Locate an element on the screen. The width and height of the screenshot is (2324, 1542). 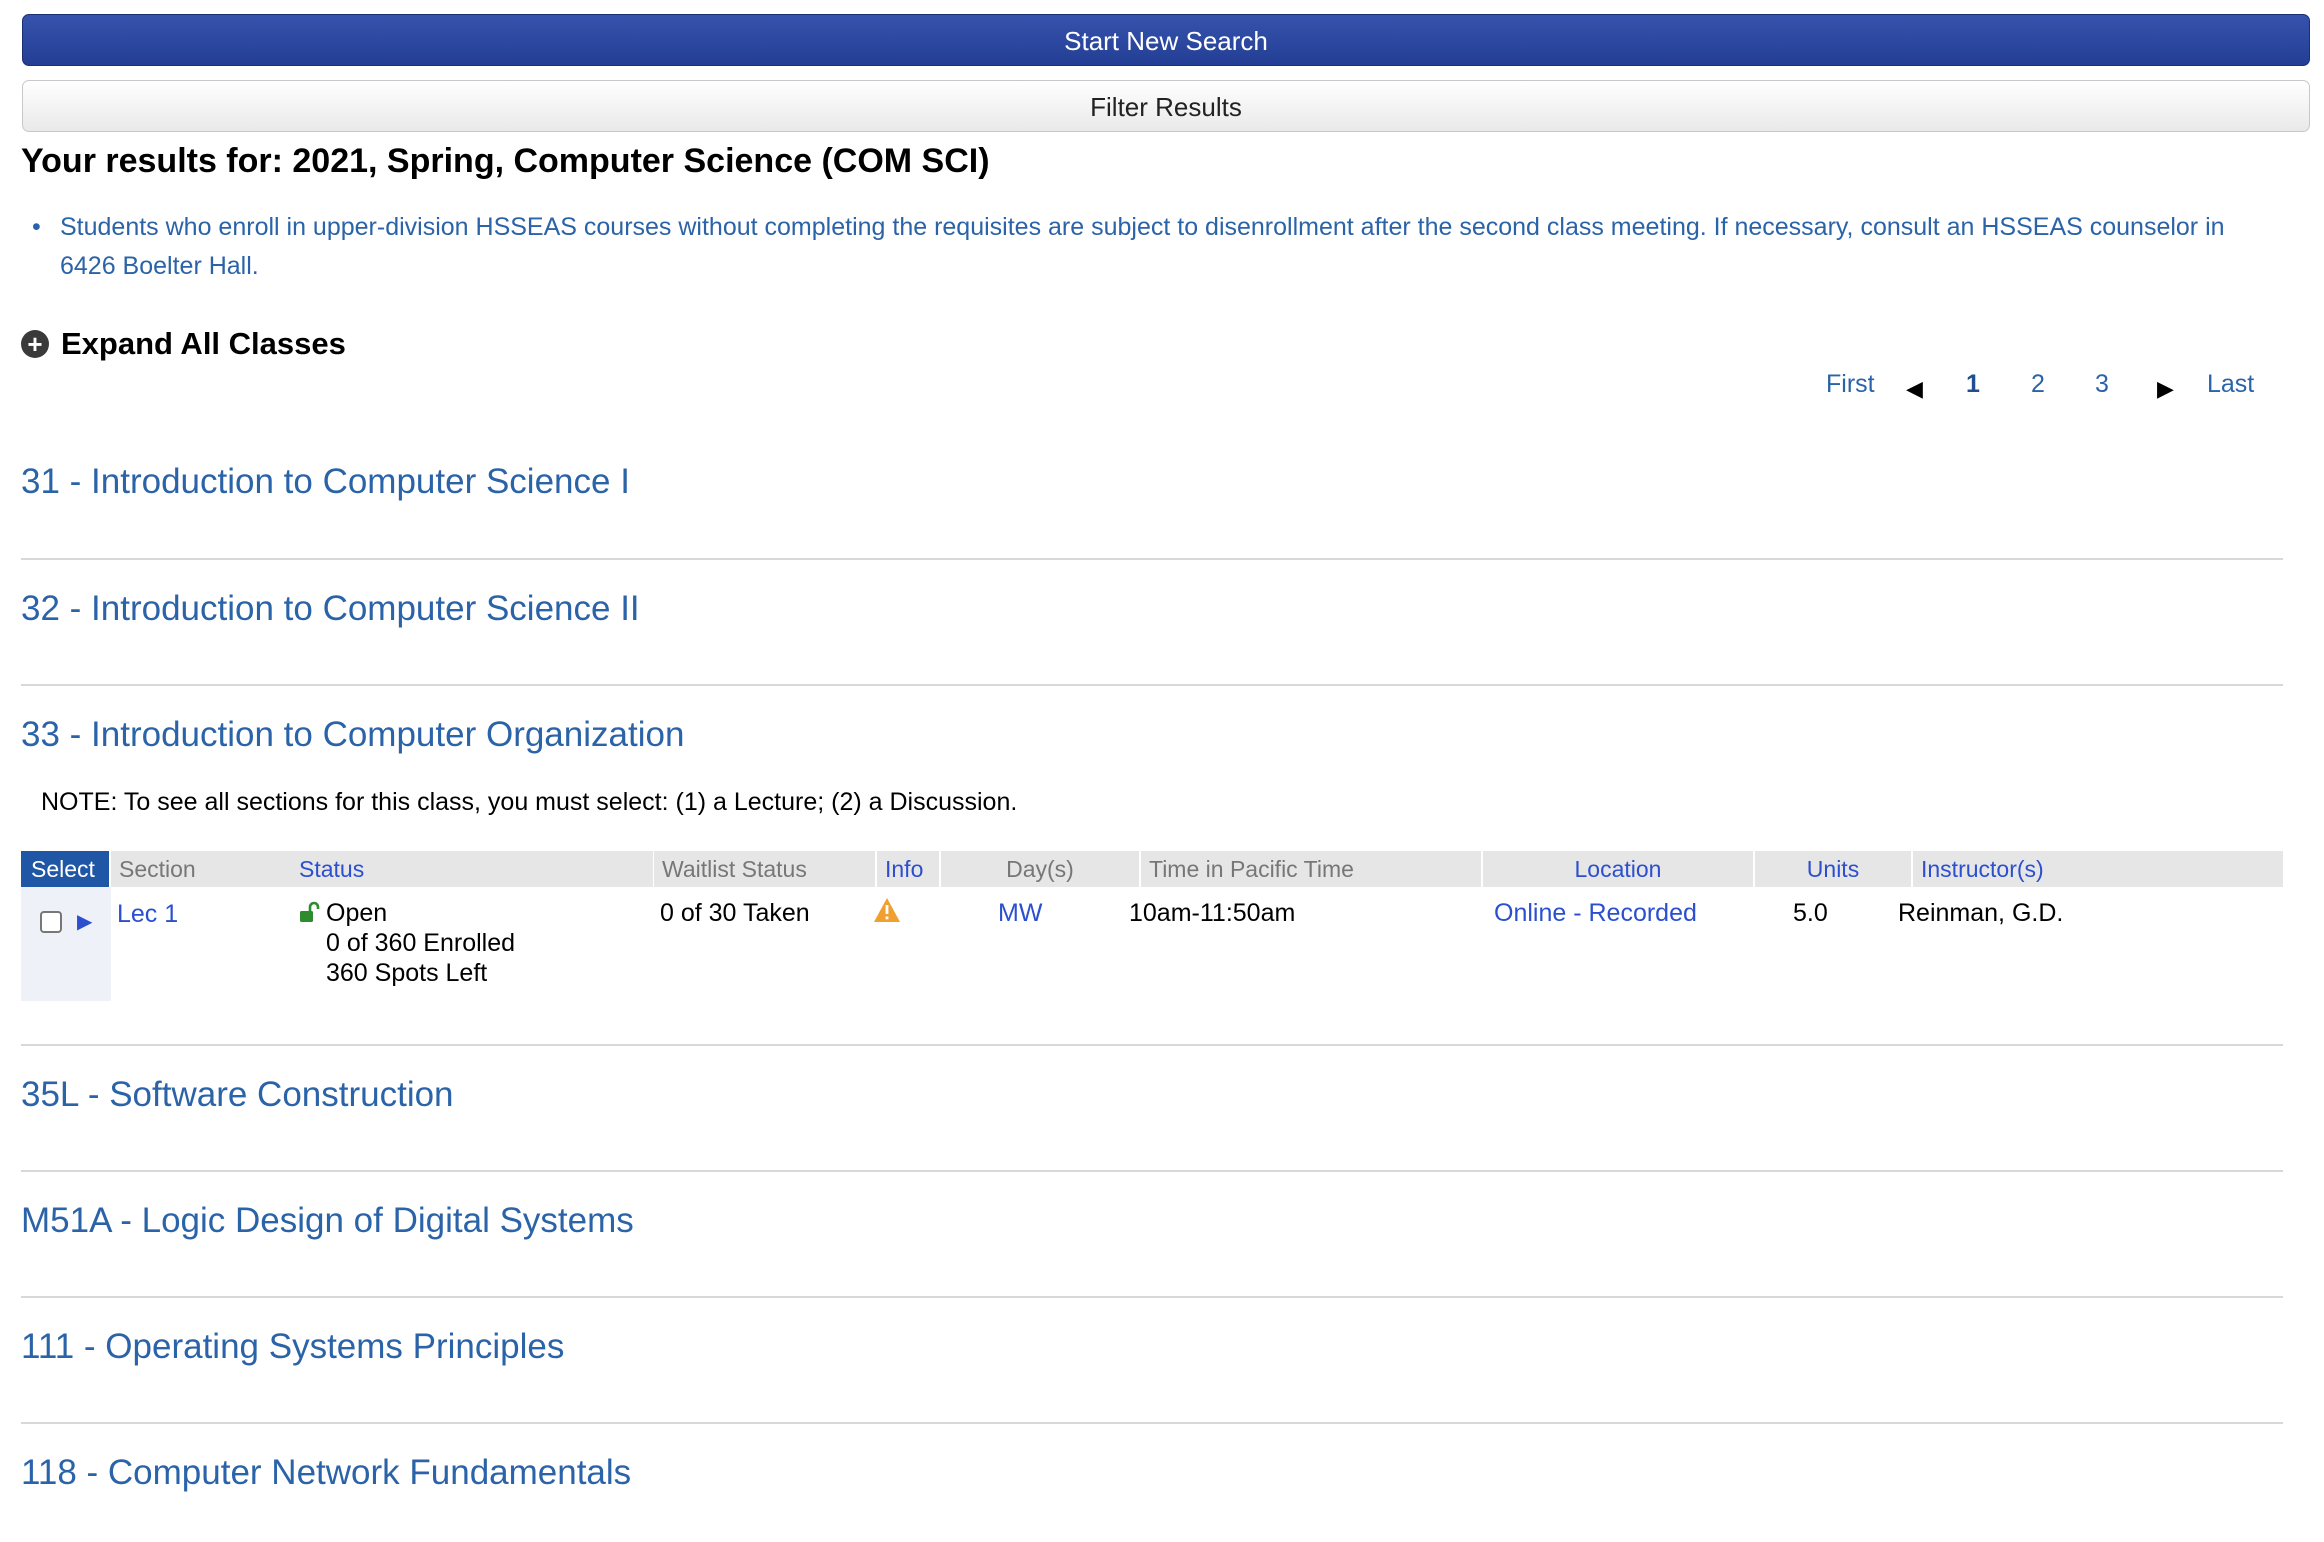
days-link: MW is located at coordinates (1020, 913).